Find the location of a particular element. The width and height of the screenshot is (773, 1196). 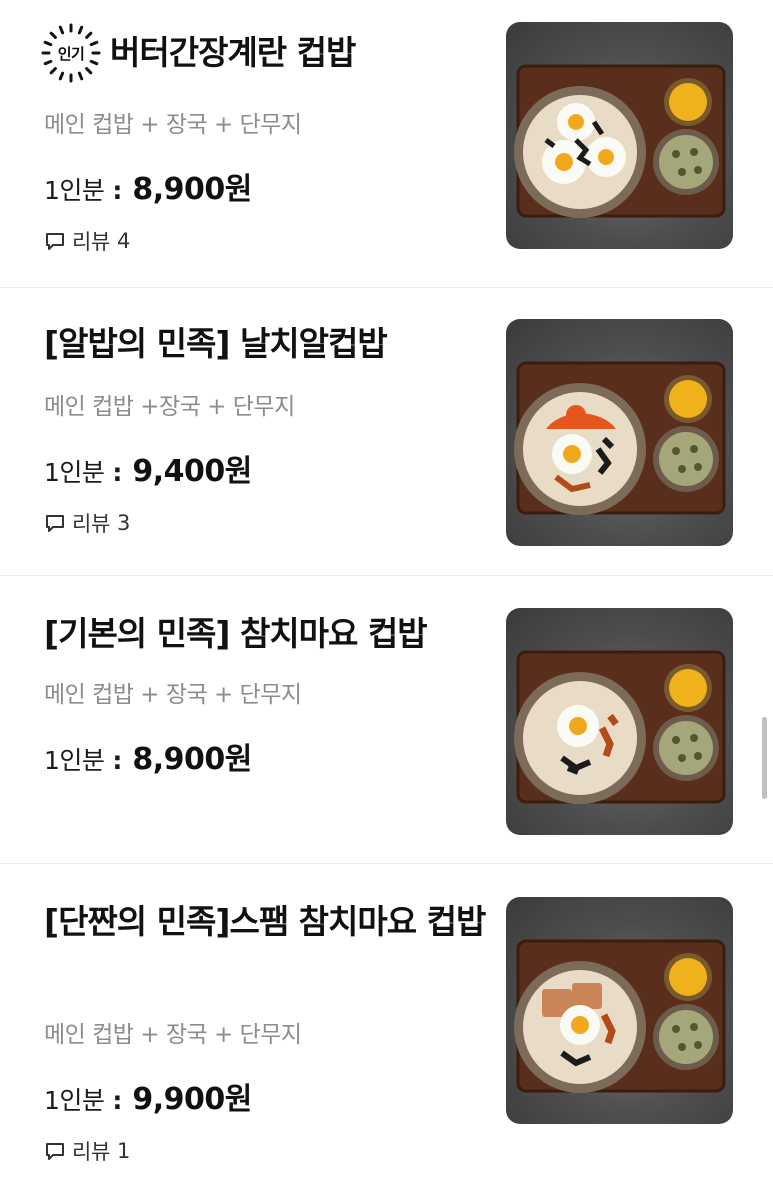

title-row: 인기 버터간장계란 컵밥 is located at coordinates (198, 53).